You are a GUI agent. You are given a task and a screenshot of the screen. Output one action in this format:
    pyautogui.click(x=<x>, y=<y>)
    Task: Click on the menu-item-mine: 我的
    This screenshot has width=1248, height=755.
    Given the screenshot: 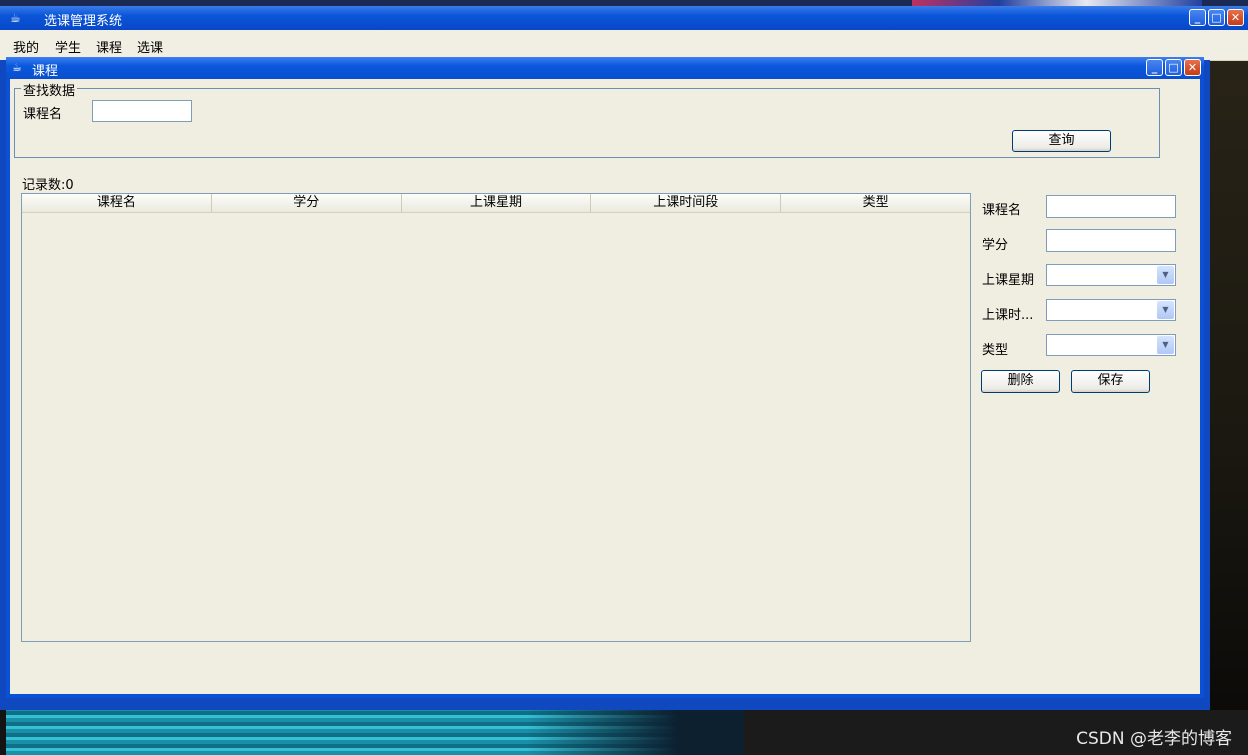 What is the action you would take?
    pyautogui.click(x=26, y=46)
    